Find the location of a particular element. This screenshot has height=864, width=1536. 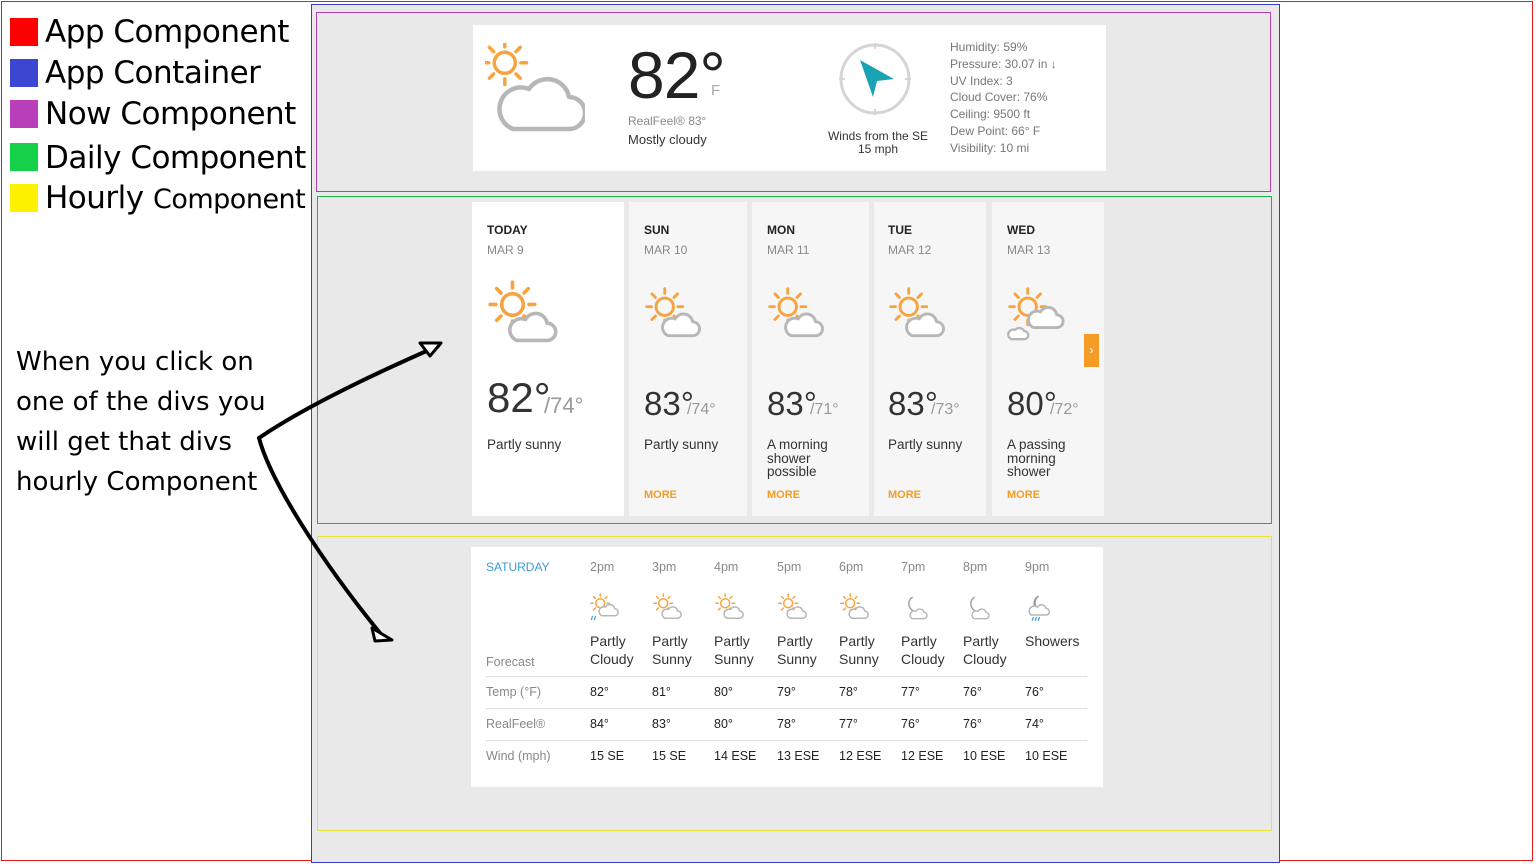

detail-uv-index: UV Index: 3 is located at coordinates (981, 80).